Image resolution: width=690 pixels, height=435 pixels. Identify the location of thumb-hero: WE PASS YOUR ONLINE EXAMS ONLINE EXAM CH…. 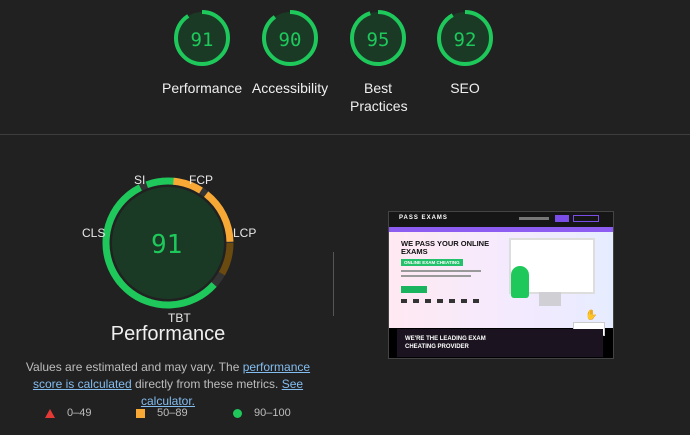
(501, 284).